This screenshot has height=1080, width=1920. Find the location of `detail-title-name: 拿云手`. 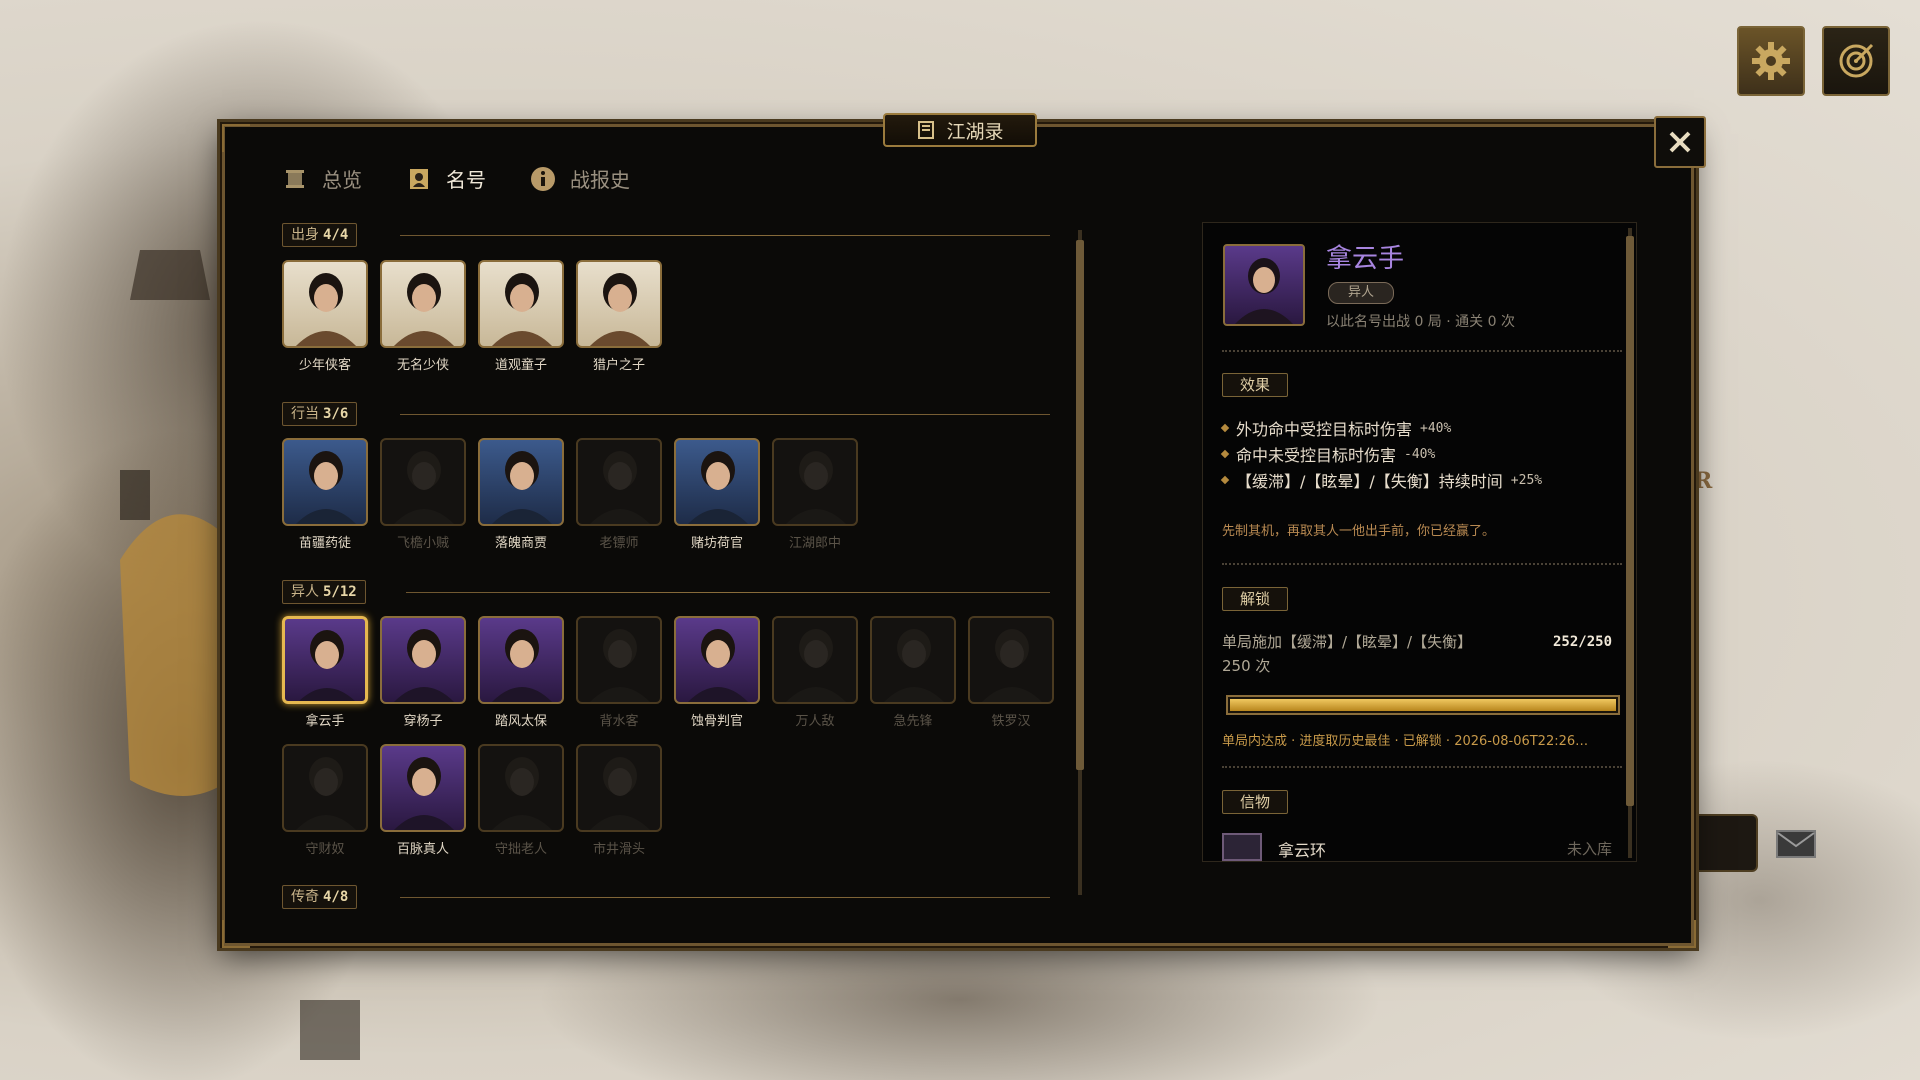

detail-title-name: 拿云手 is located at coordinates (1365, 259).